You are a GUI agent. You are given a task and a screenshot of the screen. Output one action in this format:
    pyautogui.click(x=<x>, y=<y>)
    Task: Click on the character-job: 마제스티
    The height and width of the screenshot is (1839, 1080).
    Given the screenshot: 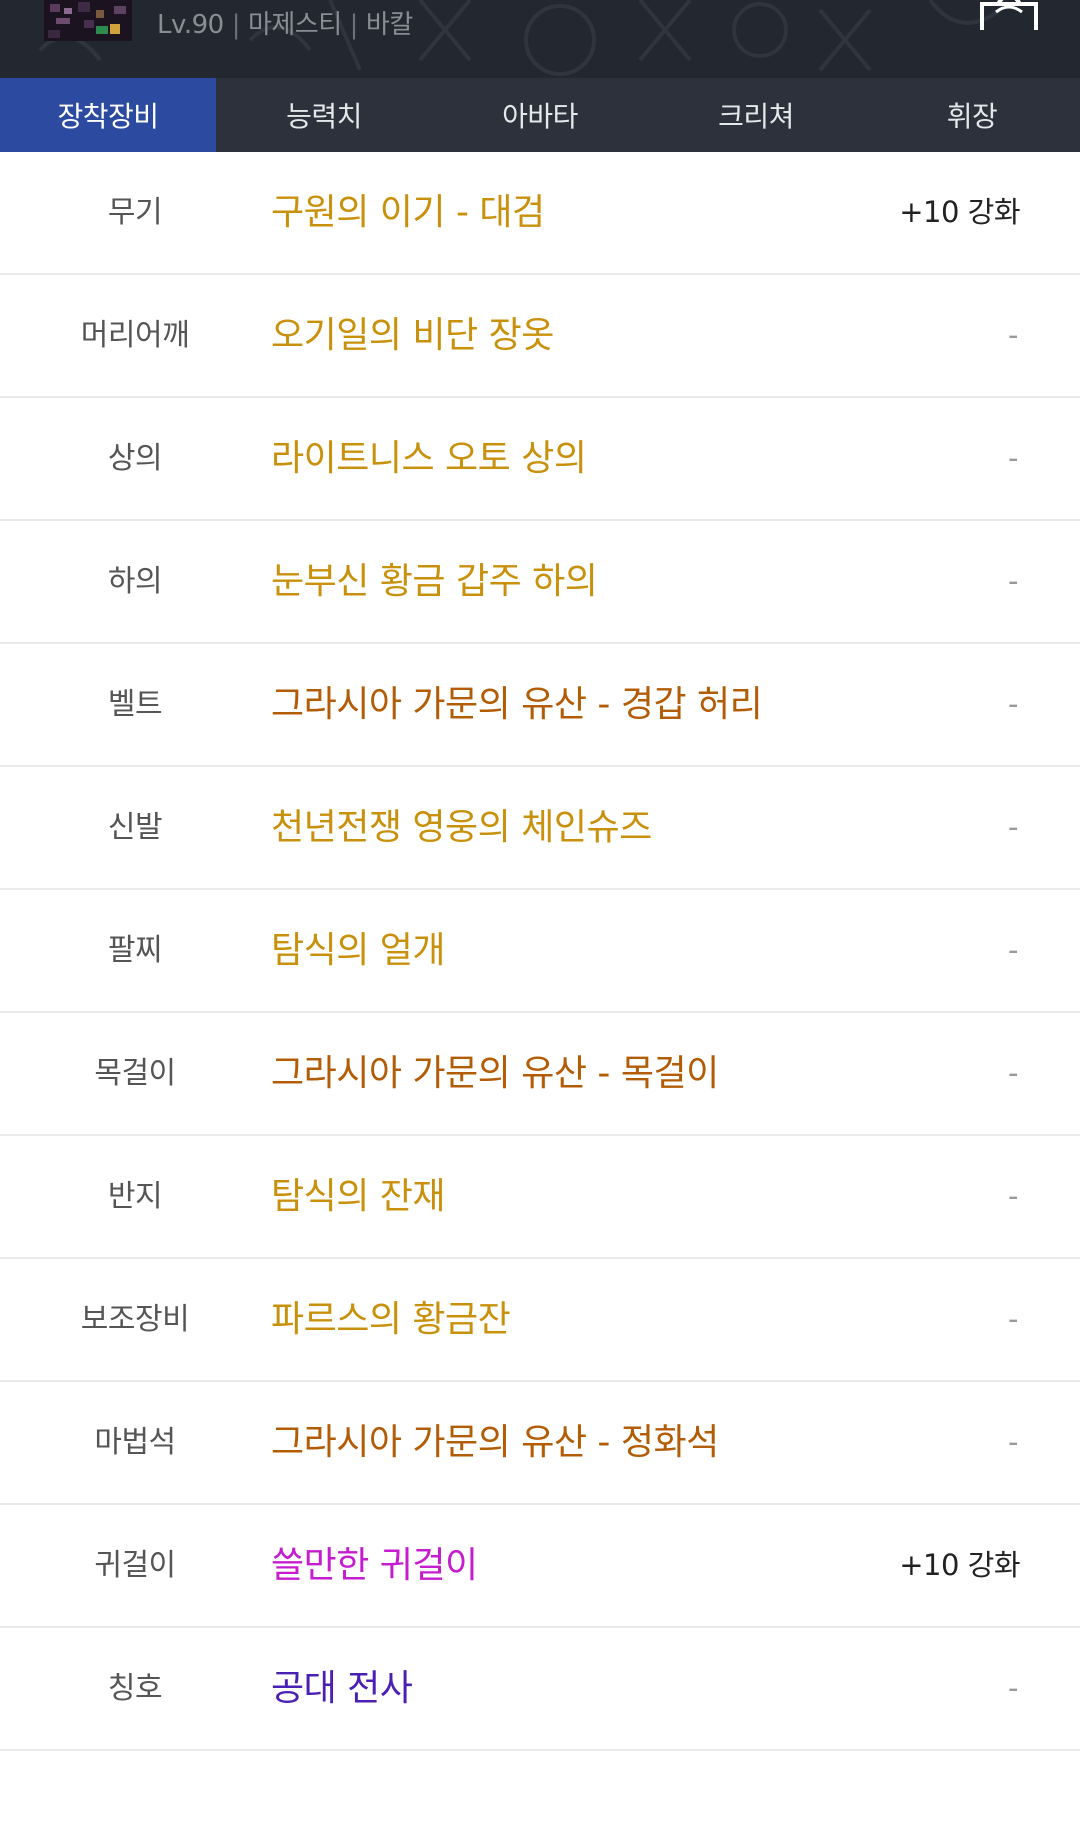 What is the action you would take?
    pyautogui.click(x=294, y=25)
    